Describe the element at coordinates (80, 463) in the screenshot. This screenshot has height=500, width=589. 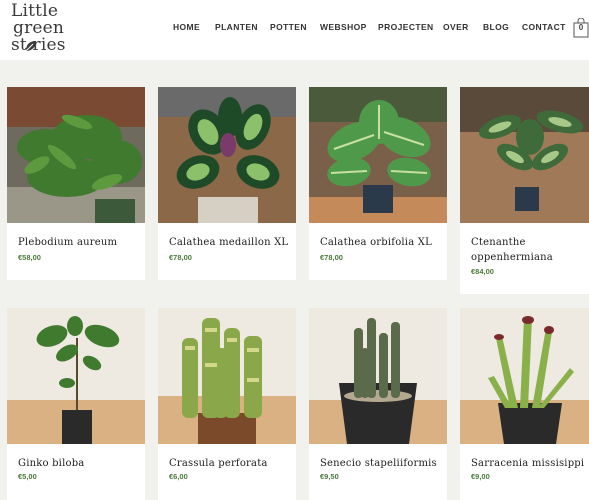
I see `product-name: Ginko biloba` at that location.